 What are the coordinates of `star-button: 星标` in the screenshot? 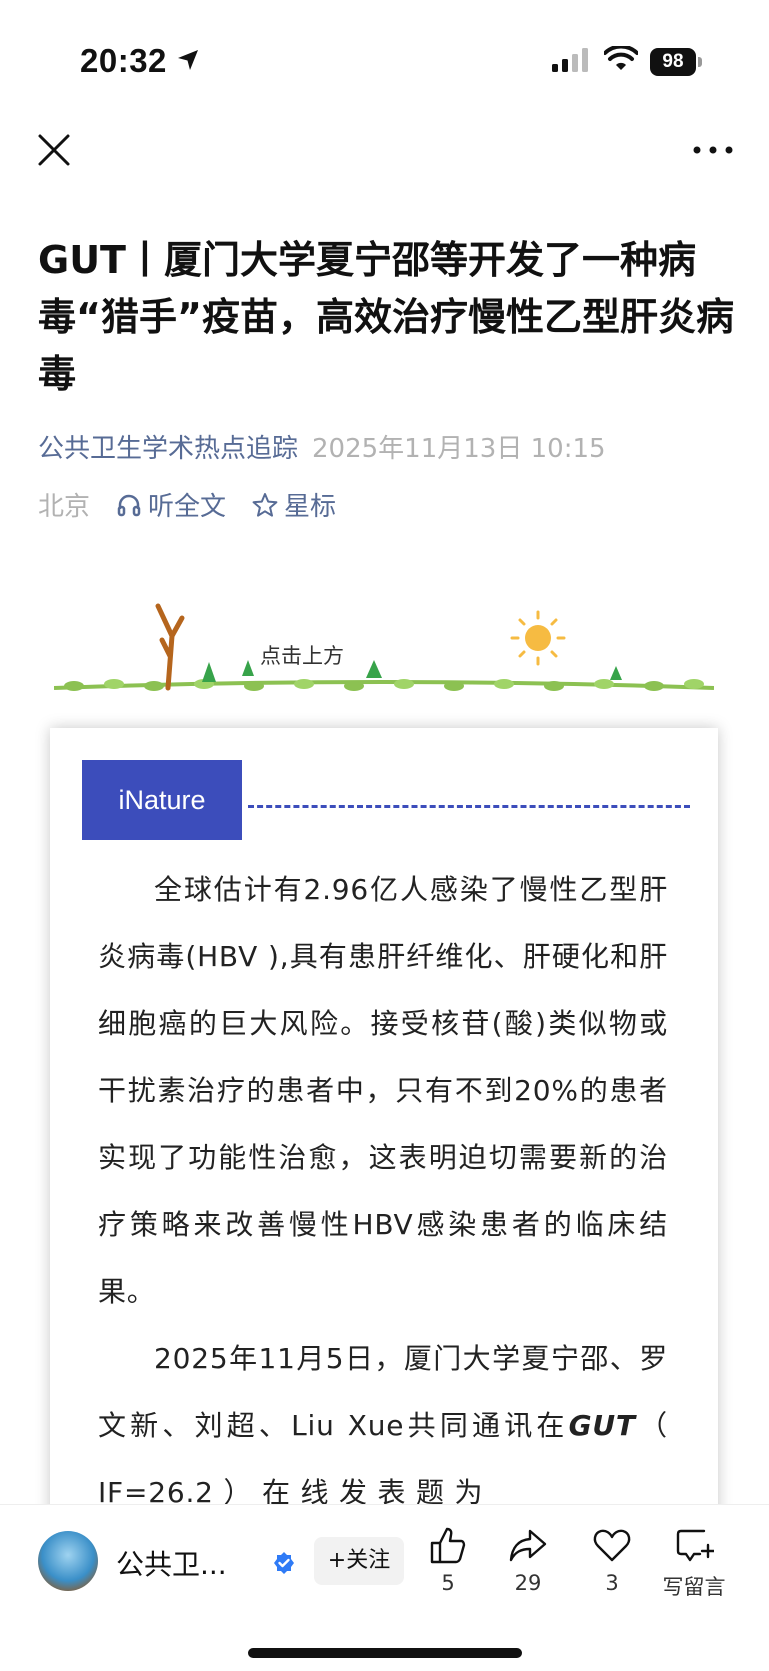 It's located at (294, 504).